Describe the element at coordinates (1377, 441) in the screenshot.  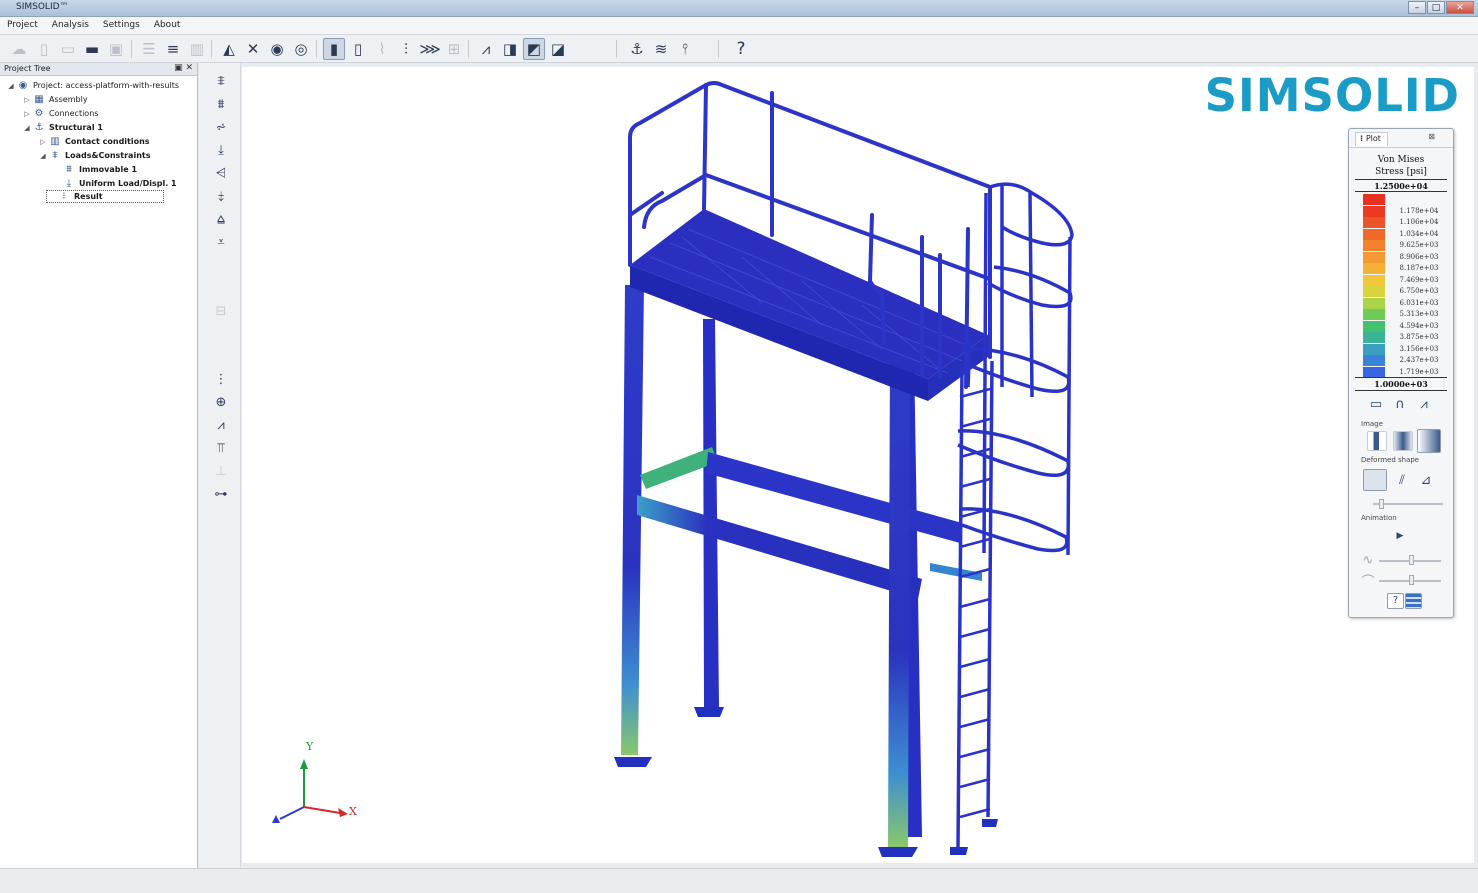
I see `smooth-image-icon` at that location.